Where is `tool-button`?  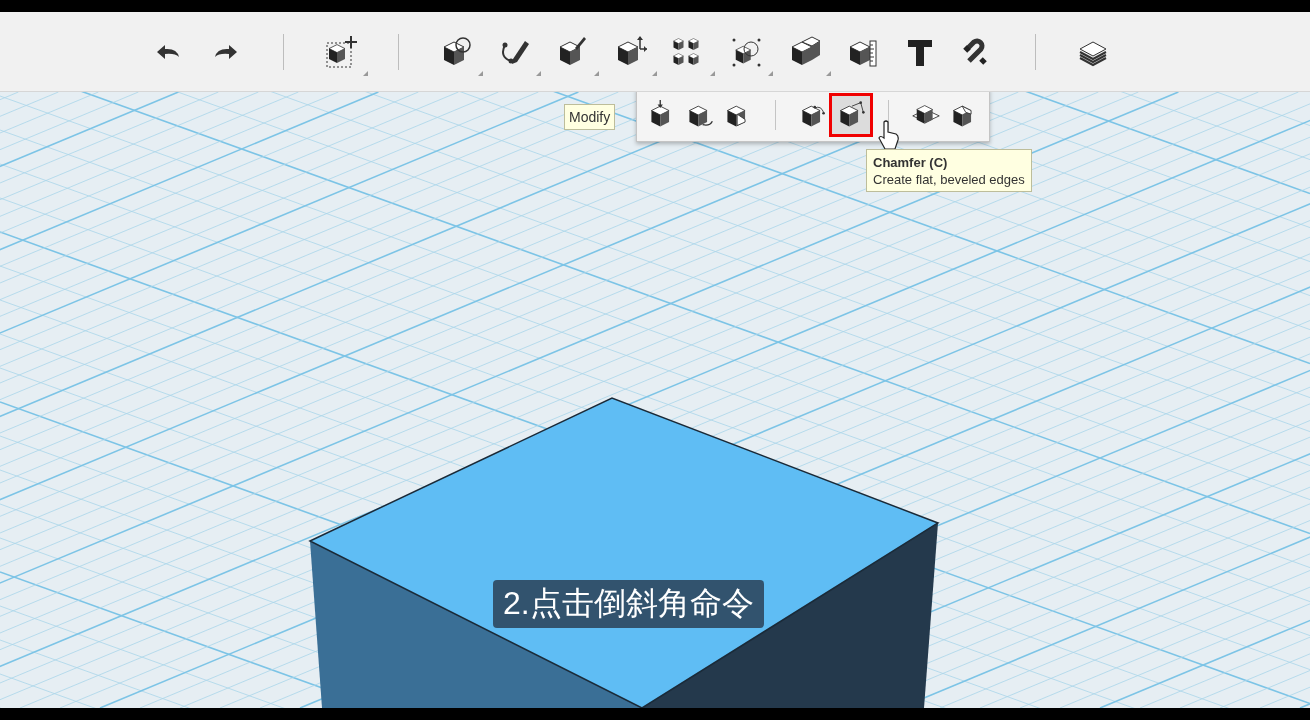
tool-button is located at coordinates (851, 115).